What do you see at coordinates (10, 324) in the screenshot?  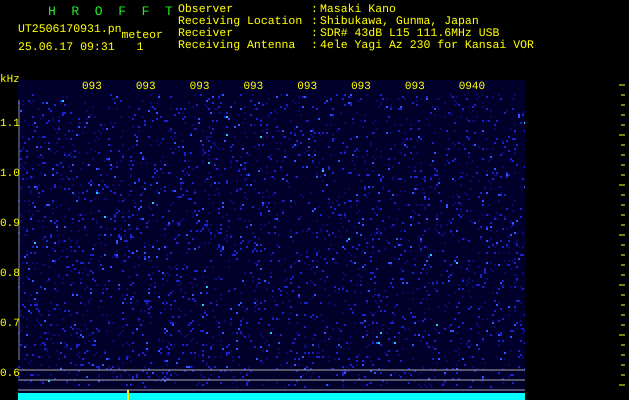 I see `frequency-label: 0.7` at bounding box center [10, 324].